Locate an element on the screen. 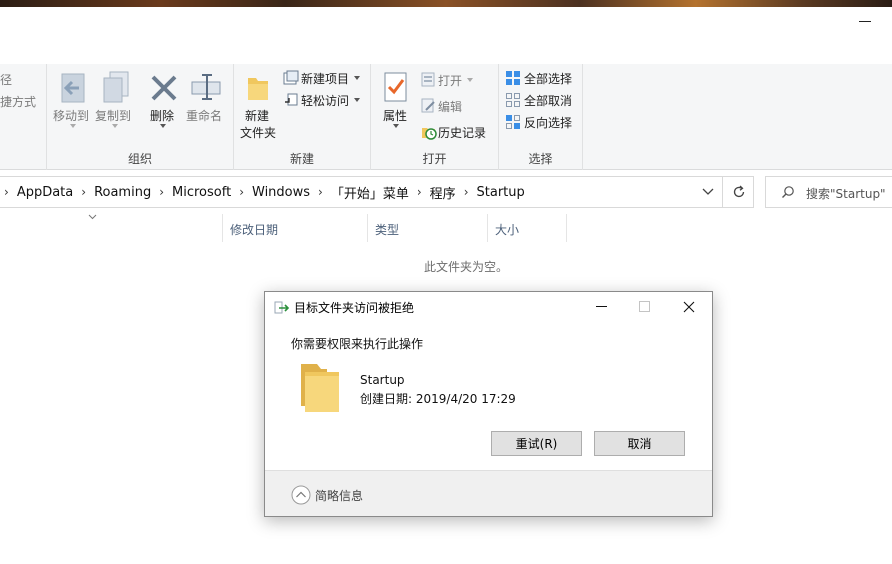 The height and width of the screenshot is (564, 892). search-input: 搜索"Startup" is located at coordinates (846, 193).